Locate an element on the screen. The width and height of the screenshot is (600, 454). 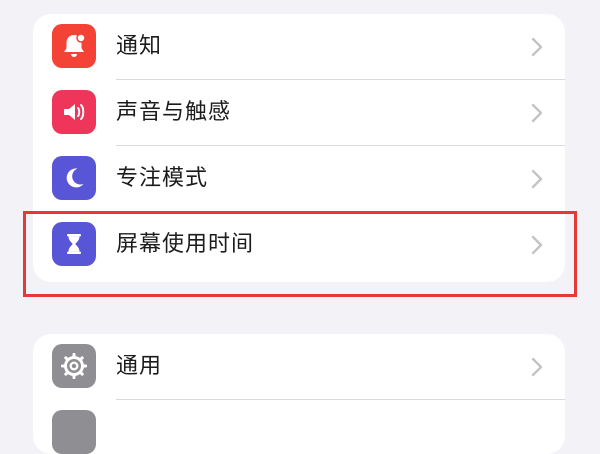
settings-row-control-center is located at coordinates (299, 427).